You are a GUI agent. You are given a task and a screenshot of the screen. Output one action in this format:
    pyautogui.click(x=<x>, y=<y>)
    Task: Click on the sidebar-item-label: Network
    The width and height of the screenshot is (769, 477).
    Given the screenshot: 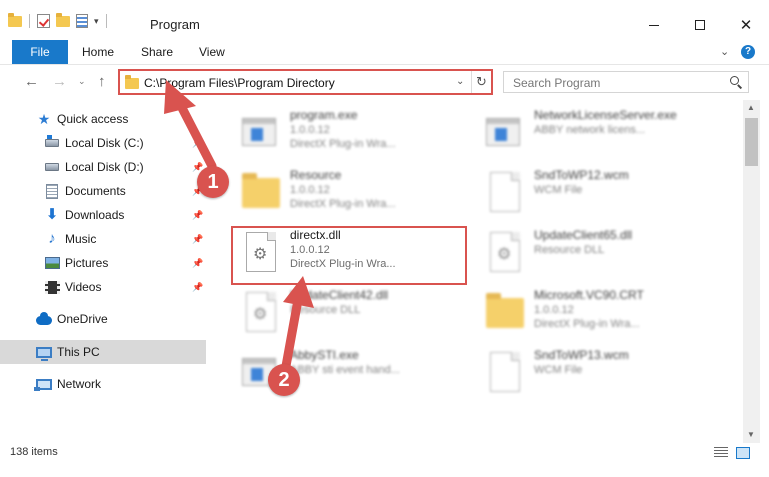 What is the action you would take?
    pyautogui.click(x=79, y=384)
    